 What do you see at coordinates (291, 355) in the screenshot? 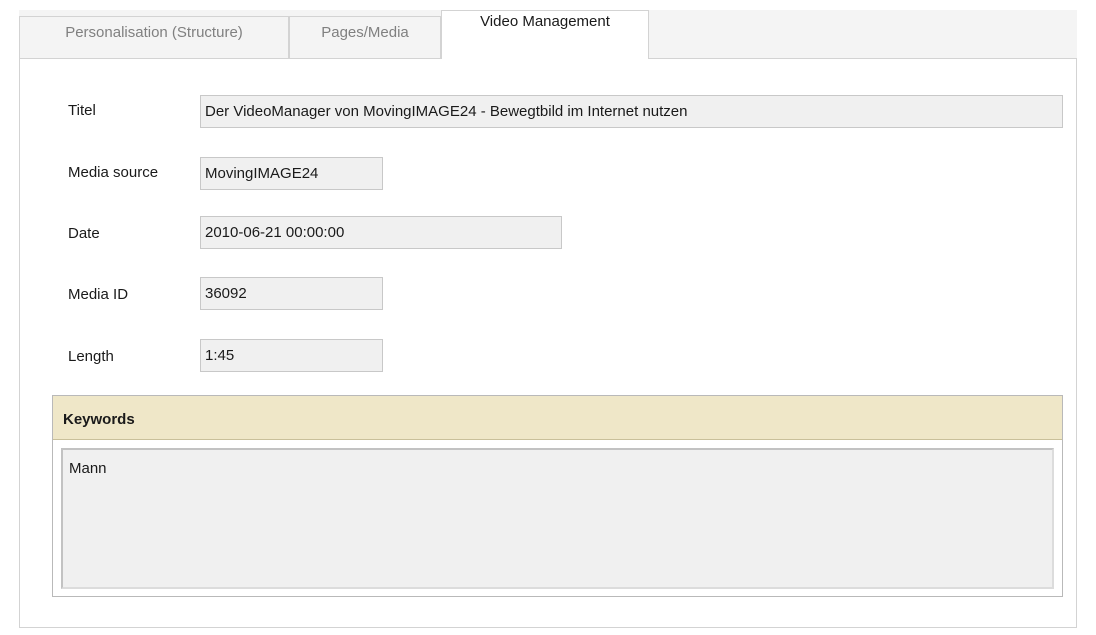
I see `length-field` at bounding box center [291, 355].